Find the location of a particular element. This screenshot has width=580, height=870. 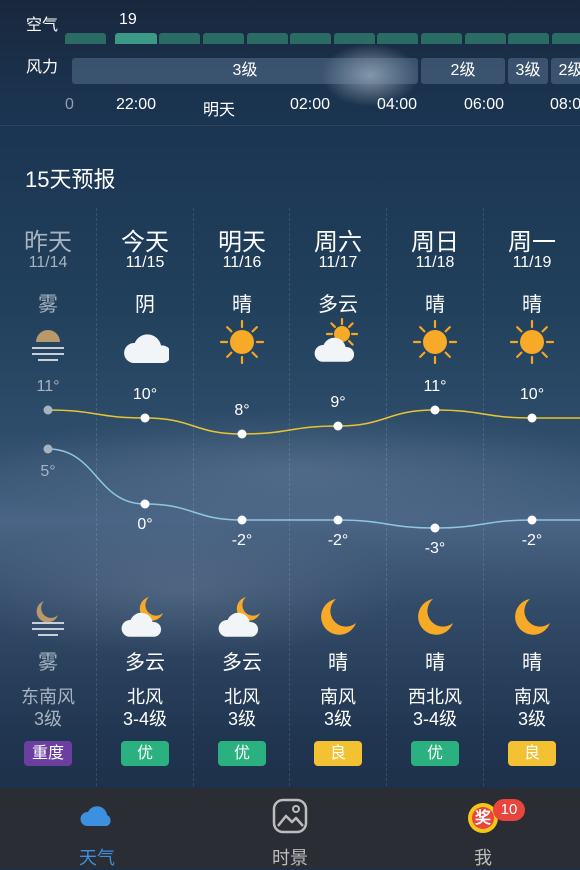

time-tick: 22:00 is located at coordinates (136, 104).